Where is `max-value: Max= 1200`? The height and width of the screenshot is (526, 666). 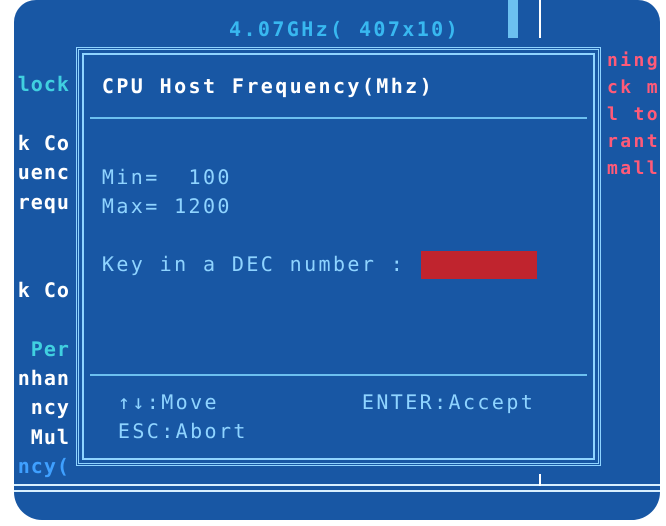 max-value: Max= 1200 is located at coordinates (167, 206).